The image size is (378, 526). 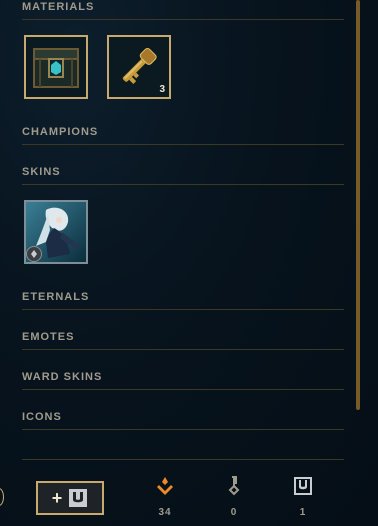 What do you see at coordinates (183, 300) in the screenshot?
I see `section-header-eternals: ETERNALS` at bounding box center [183, 300].